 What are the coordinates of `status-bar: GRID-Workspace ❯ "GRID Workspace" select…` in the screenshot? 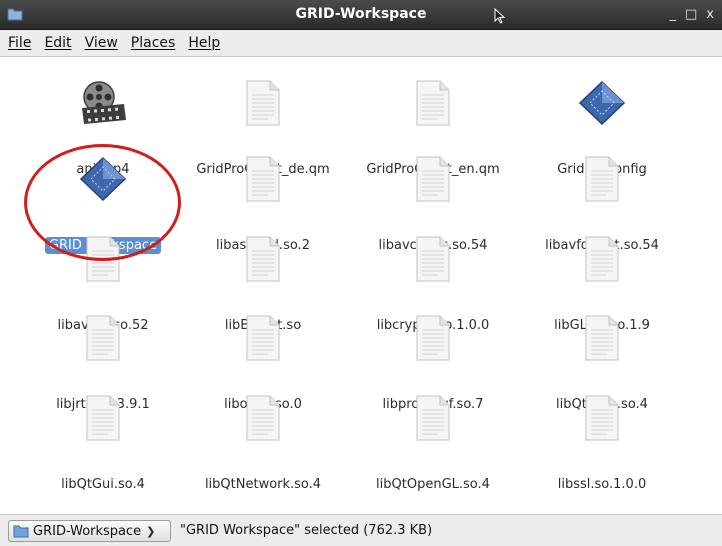 It's located at (361, 530).